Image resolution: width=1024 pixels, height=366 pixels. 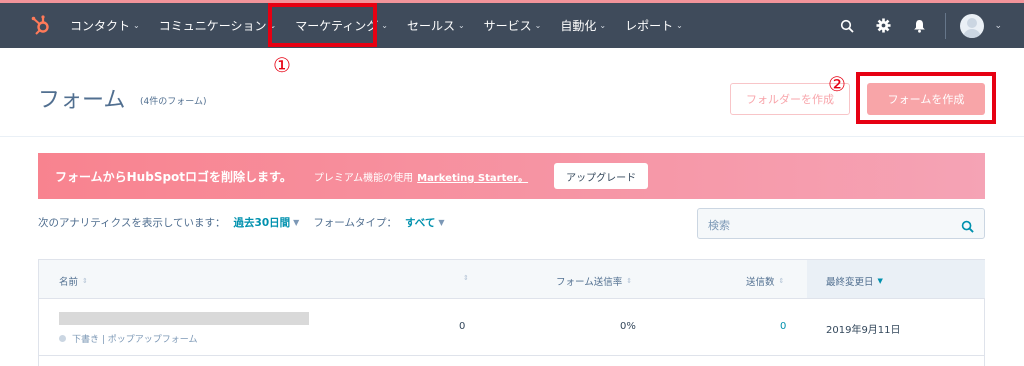 I want to click on column-header-updated: 最終変更日 ▼, so click(x=854, y=281).